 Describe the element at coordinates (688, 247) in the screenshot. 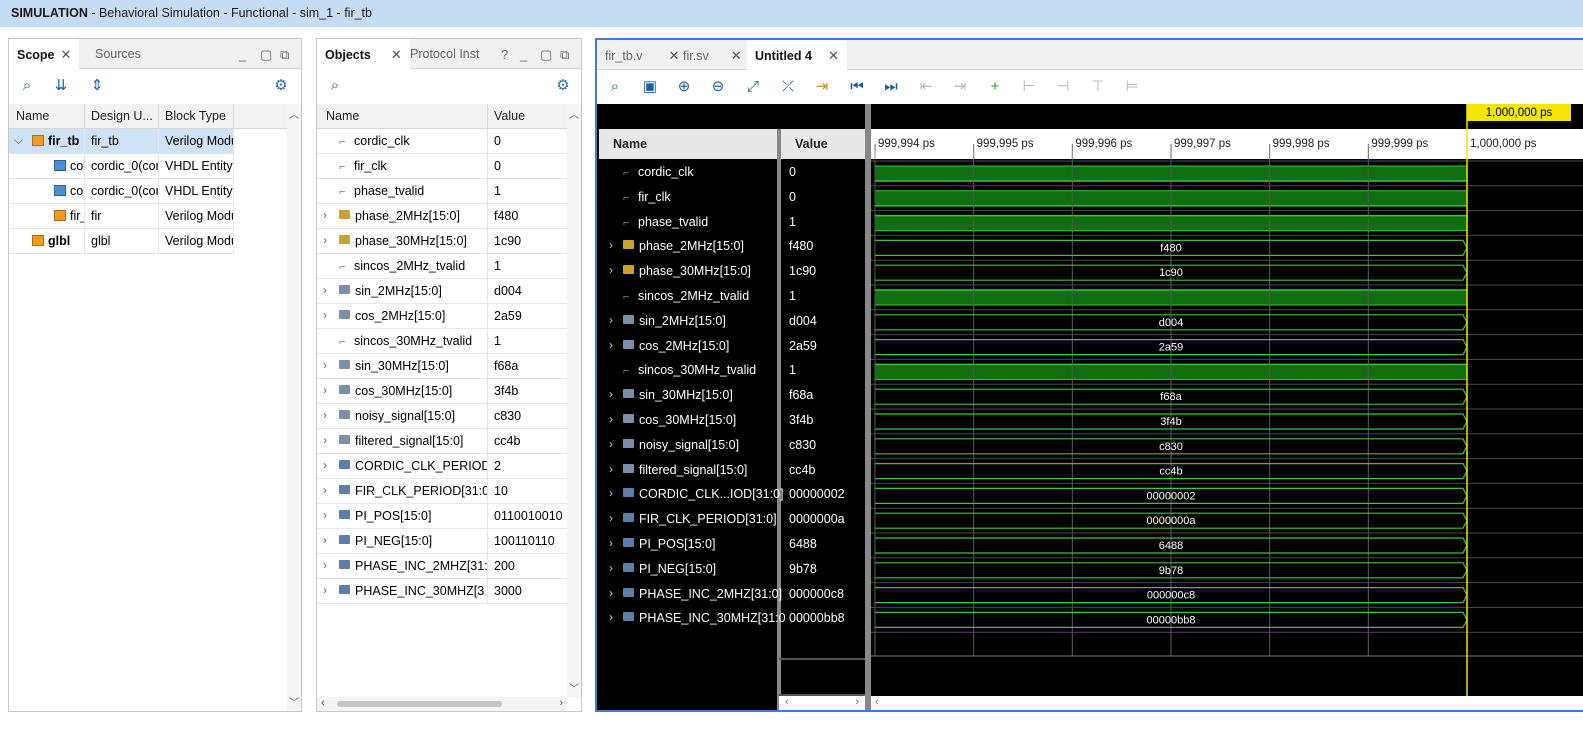

I see `wave-signal-row: › phase_2MHz[15:0]` at that location.